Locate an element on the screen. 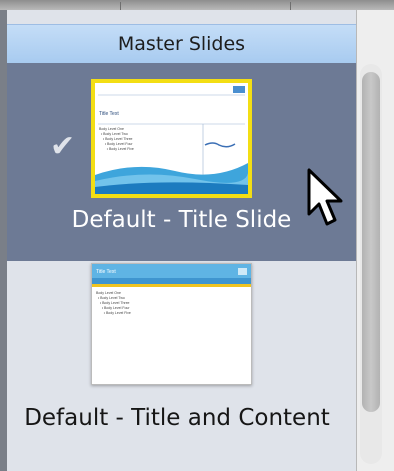  panel-title: Master Slides is located at coordinates (181, 44).